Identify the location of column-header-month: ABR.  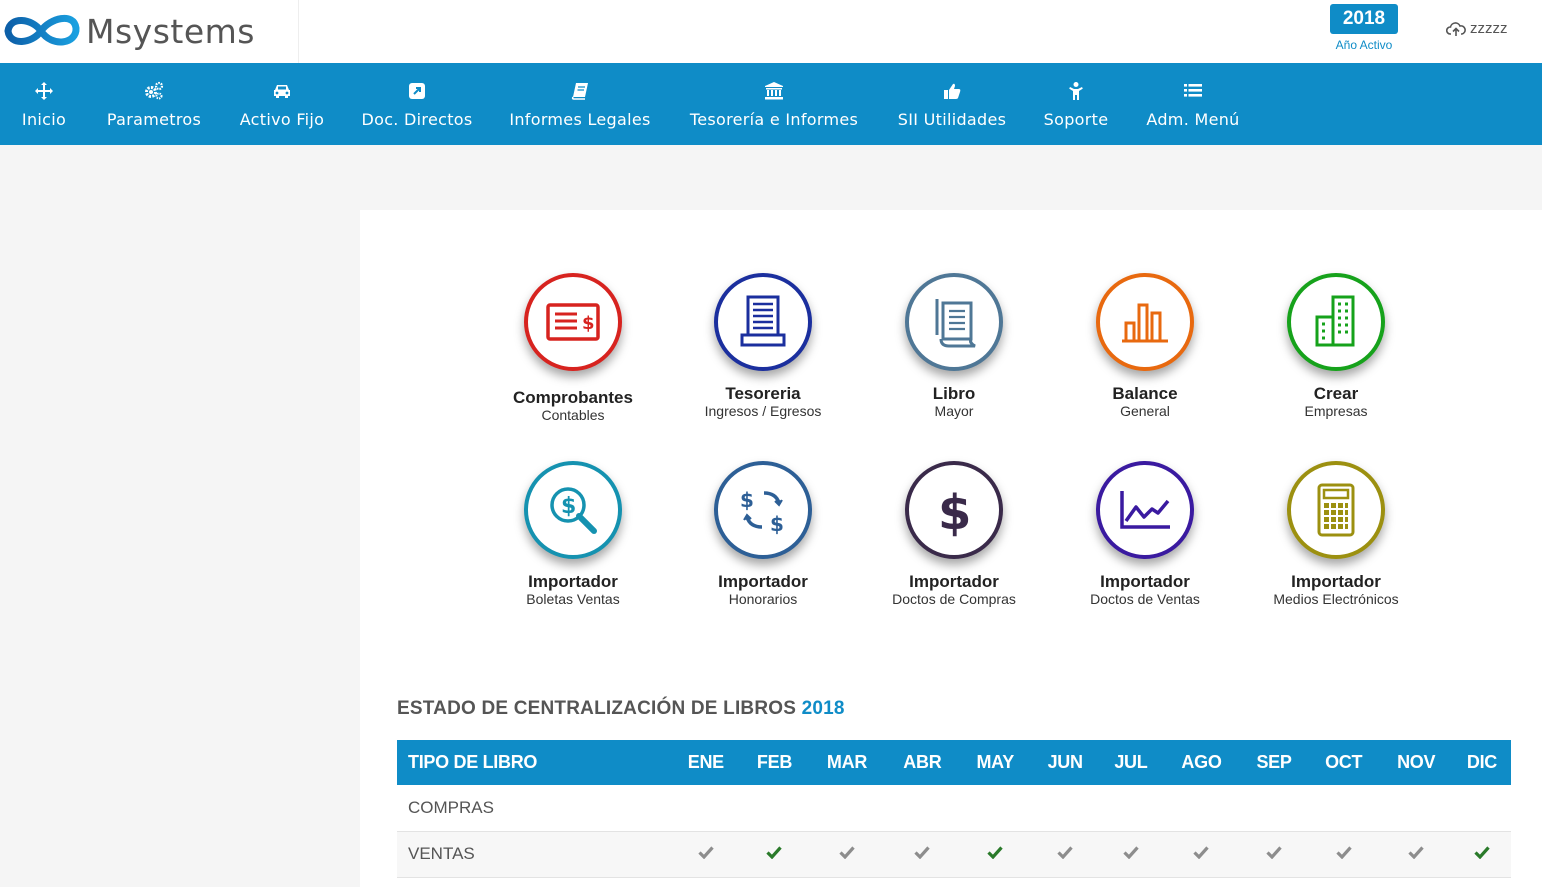
(922, 762).